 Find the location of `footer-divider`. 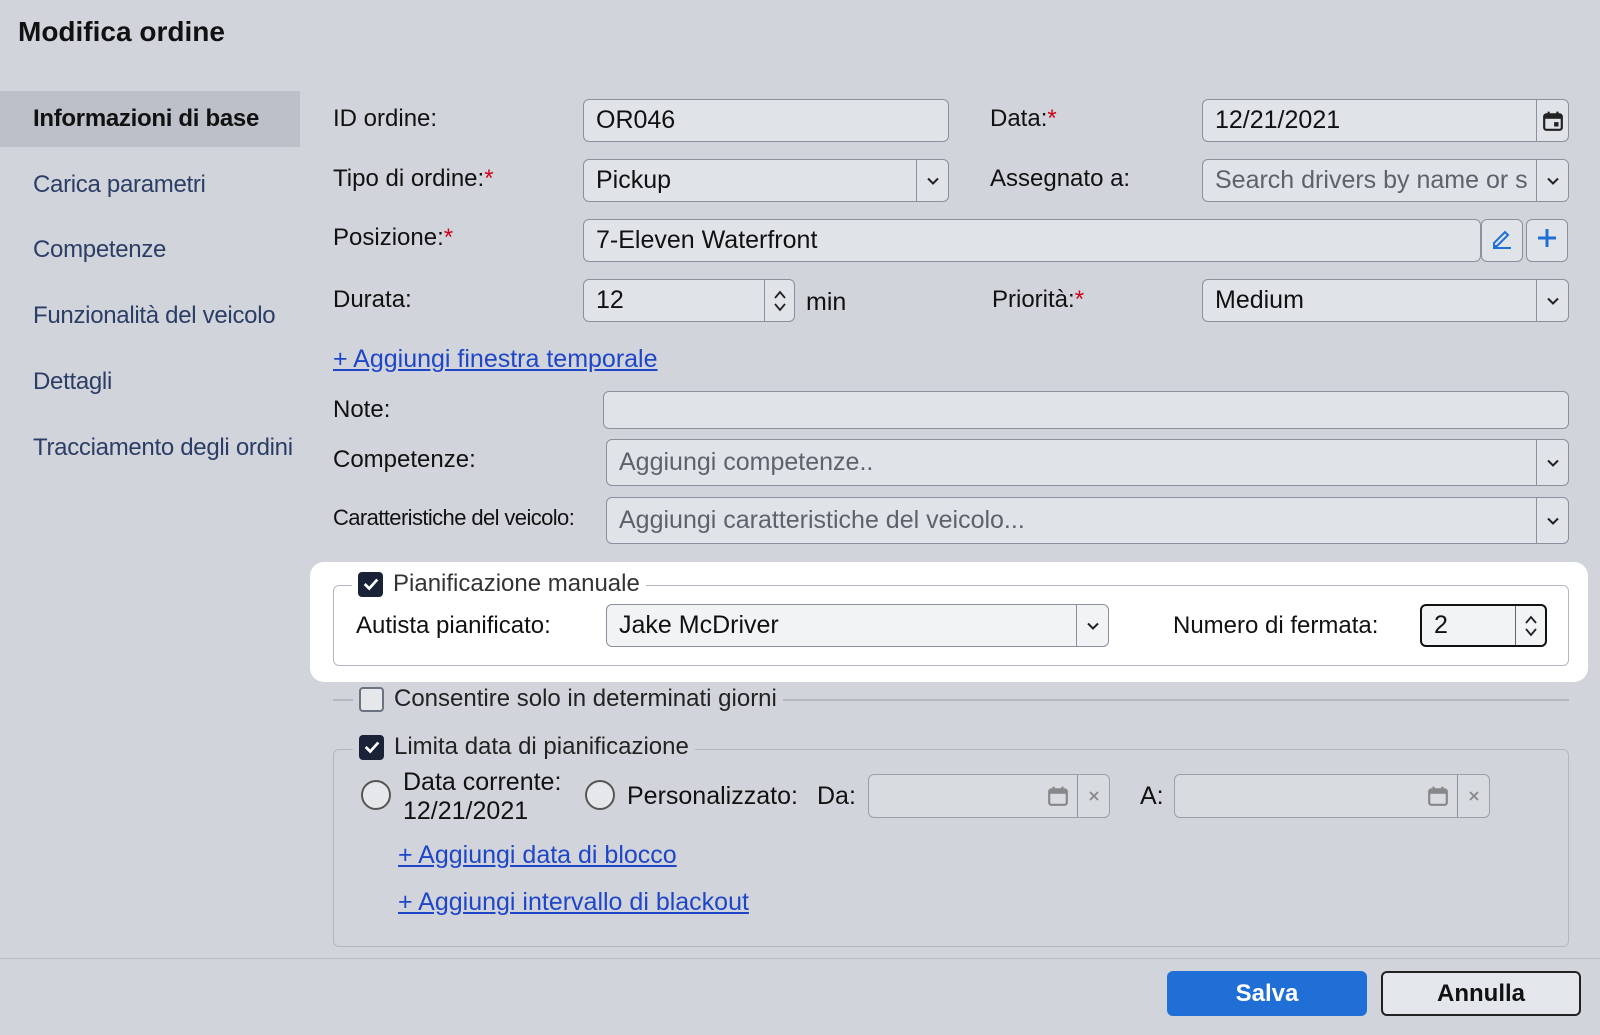

footer-divider is located at coordinates (800, 958).